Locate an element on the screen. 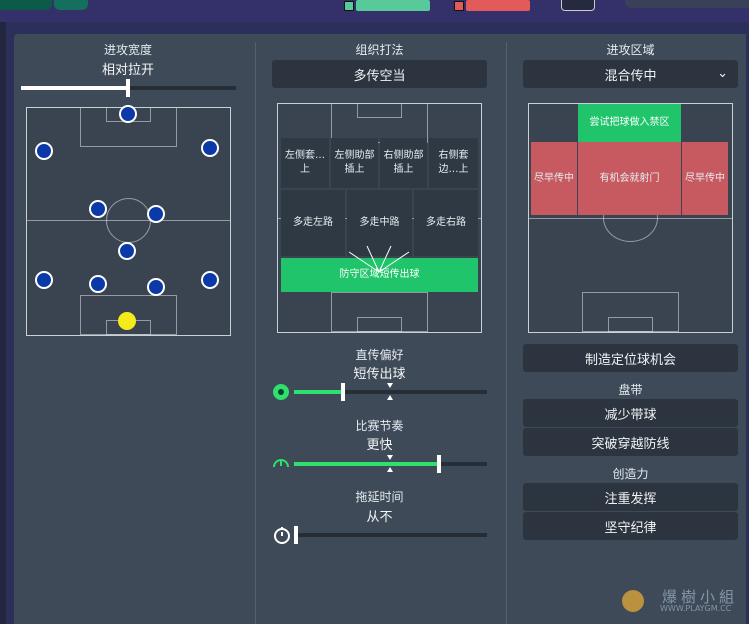 The width and height of the screenshot is (749, 624). zone-shoot-on-sight: 有机会就射门 is located at coordinates (629, 178).